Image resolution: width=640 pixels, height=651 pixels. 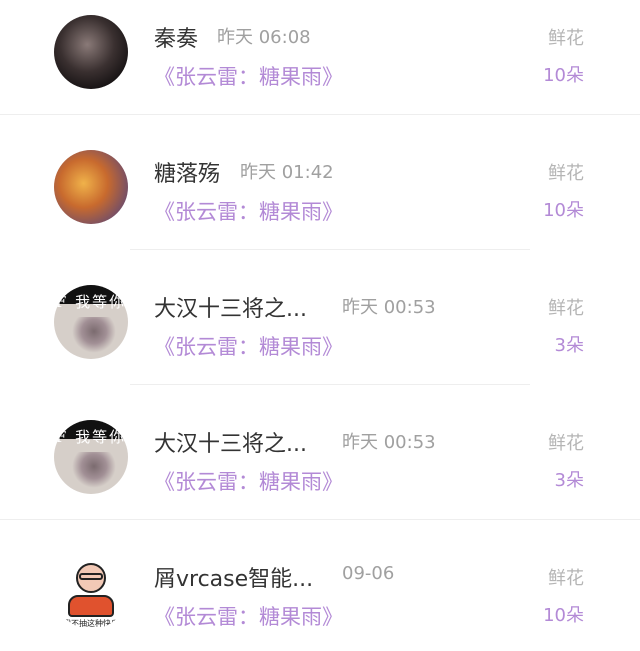 I want to click on cartoon-body, so click(x=91, y=606).